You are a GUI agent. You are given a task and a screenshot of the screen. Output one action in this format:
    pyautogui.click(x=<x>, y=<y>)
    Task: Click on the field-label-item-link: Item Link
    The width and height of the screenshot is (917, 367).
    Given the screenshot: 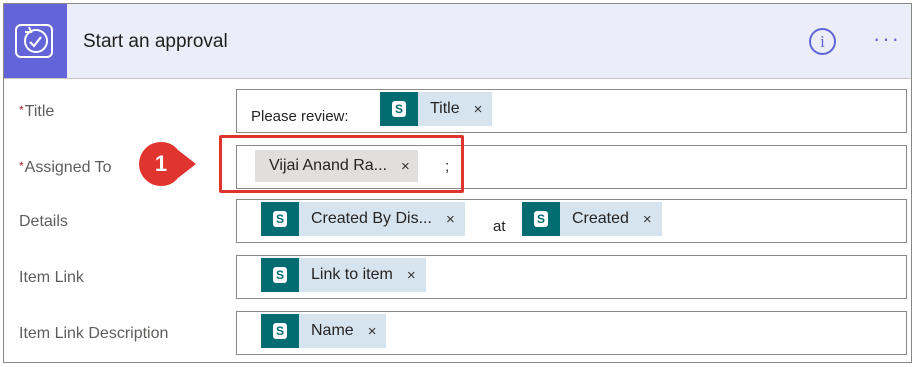 What is the action you would take?
    pyautogui.click(x=51, y=277)
    